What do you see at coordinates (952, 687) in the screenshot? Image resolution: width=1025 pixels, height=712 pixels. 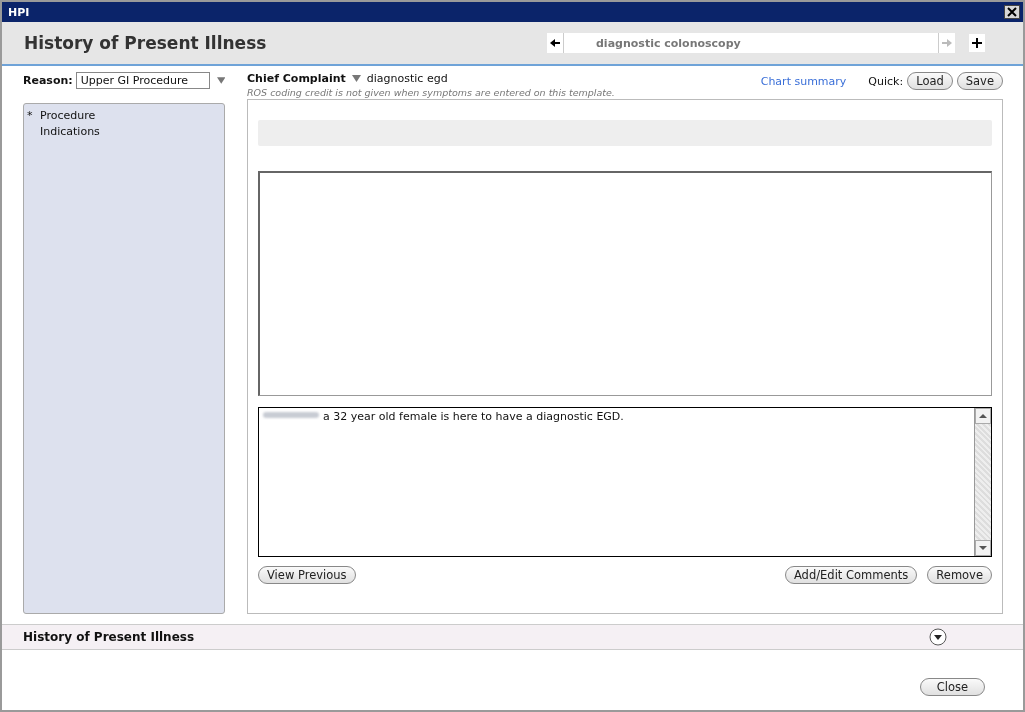 I see `close-button: Close` at bounding box center [952, 687].